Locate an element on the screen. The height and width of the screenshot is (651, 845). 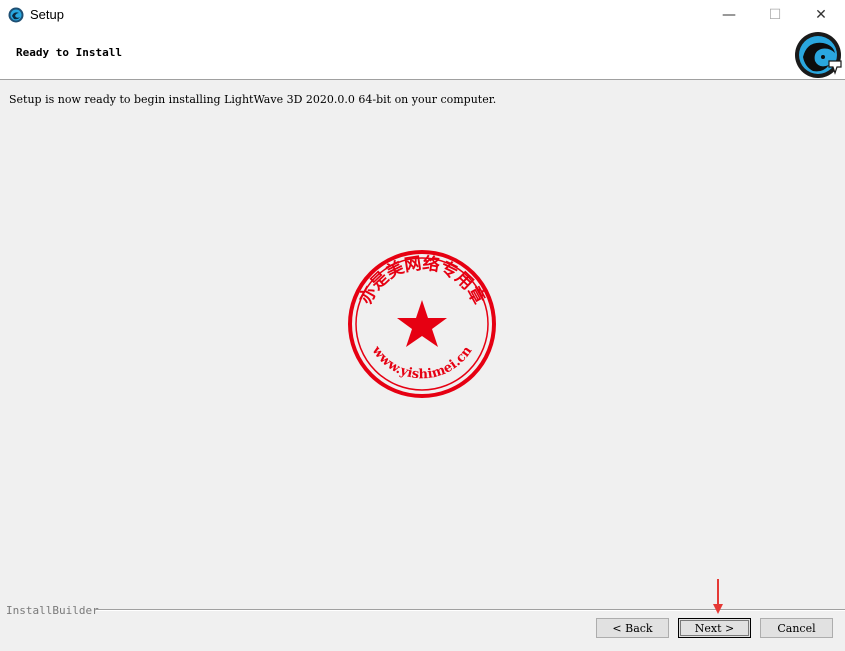
seal-top-text: 亦是美网络专用章 is located at coordinates (422, 280).